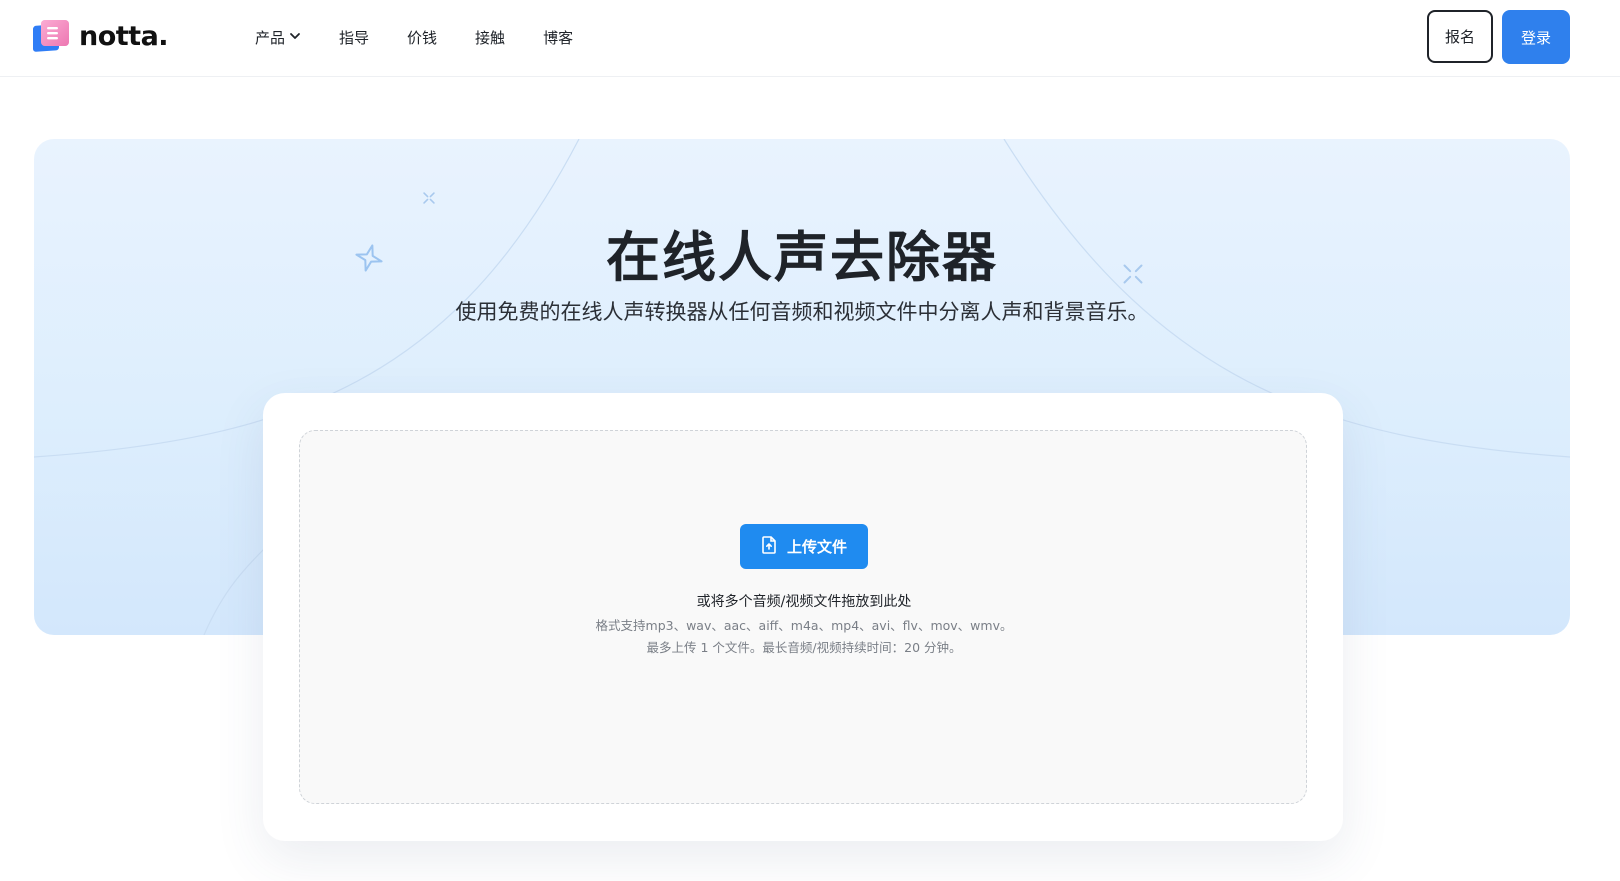  I want to click on nav-item-label: 接触, so click(490, 37).